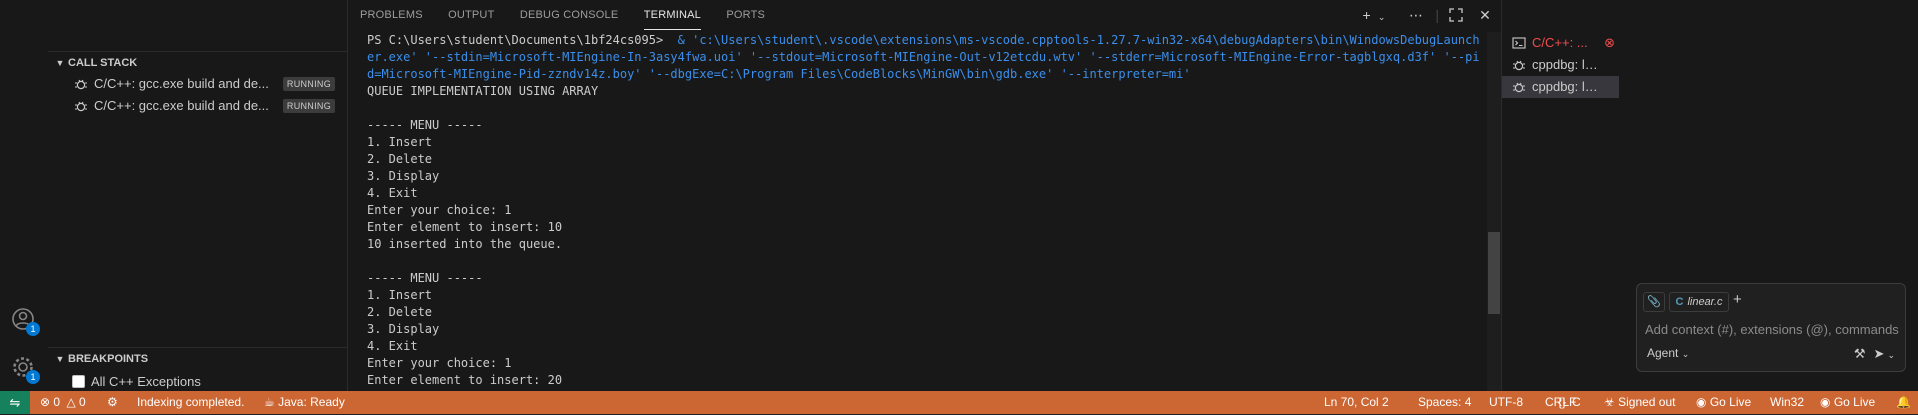 This screenshot has height=415, width=1918. Describe the element at coordinates (1416, 15) in the screenshot. I see `more-actions-icon: ⋯` at that location.